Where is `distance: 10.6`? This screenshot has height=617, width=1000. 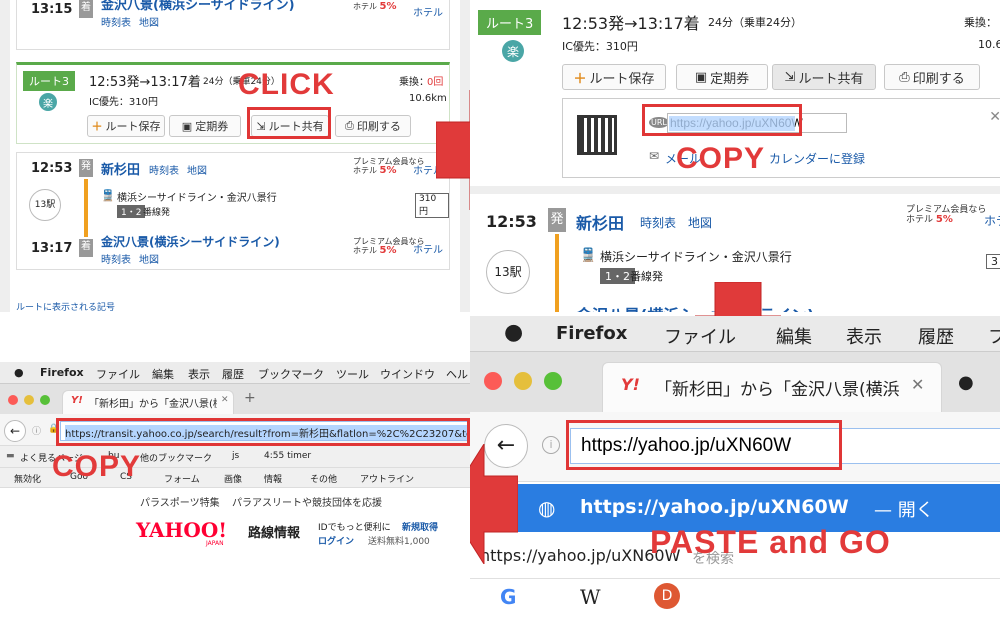 distance: 10.6 is located at coordinates (989, 44).